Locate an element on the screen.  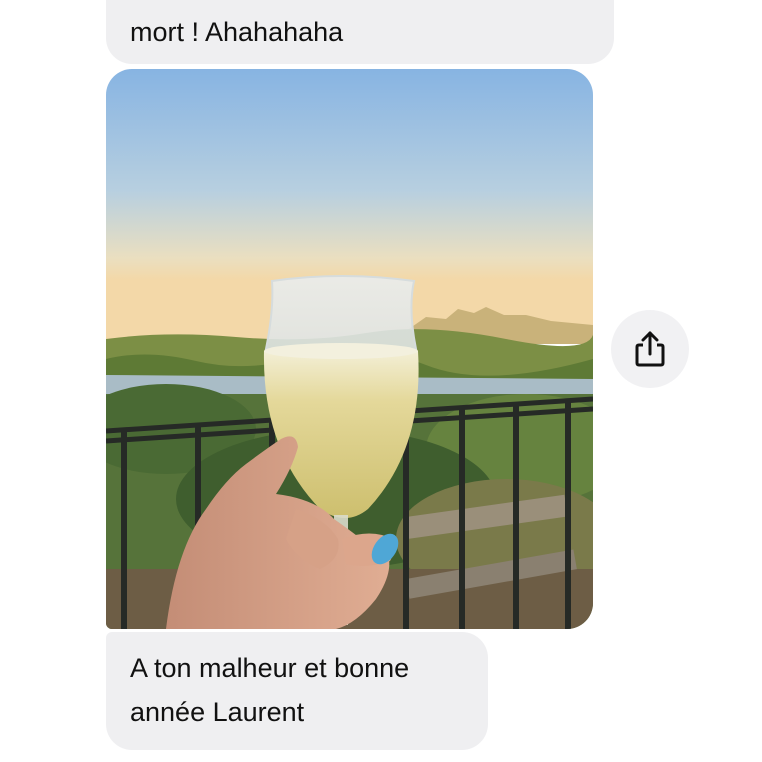
message-bubble-received: A ton malheur et bonne année Laurent is located at coordinates (297, 691).